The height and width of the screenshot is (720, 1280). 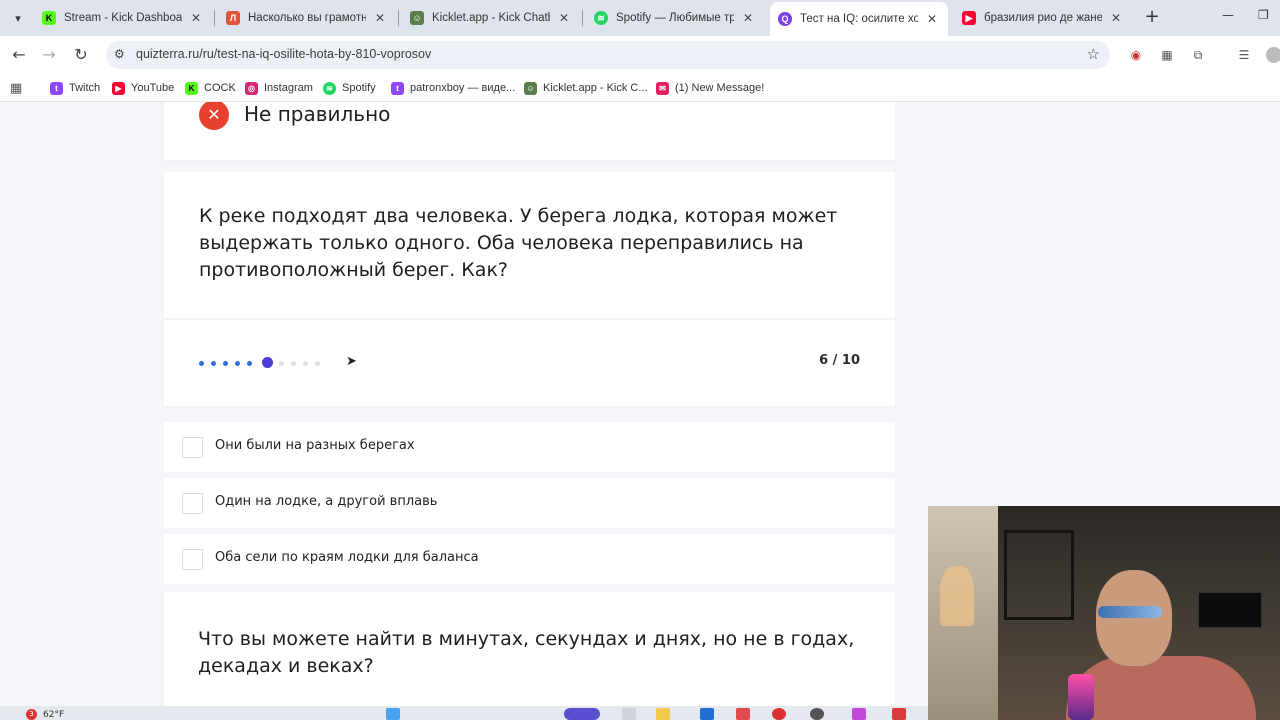 I want to click on bookmark-label: Instagram, so click(x=288, y=88).